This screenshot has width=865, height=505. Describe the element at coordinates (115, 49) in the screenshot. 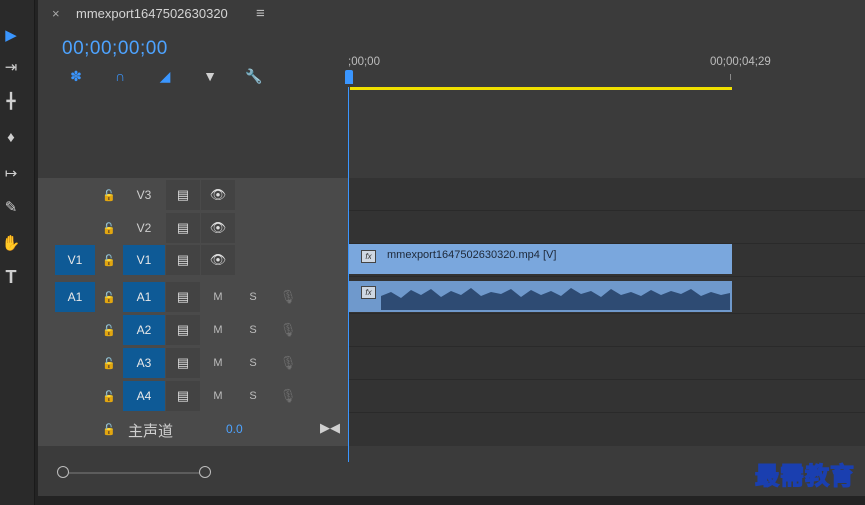

I see `playhead-timecode: 00;00;00;00` at that location.